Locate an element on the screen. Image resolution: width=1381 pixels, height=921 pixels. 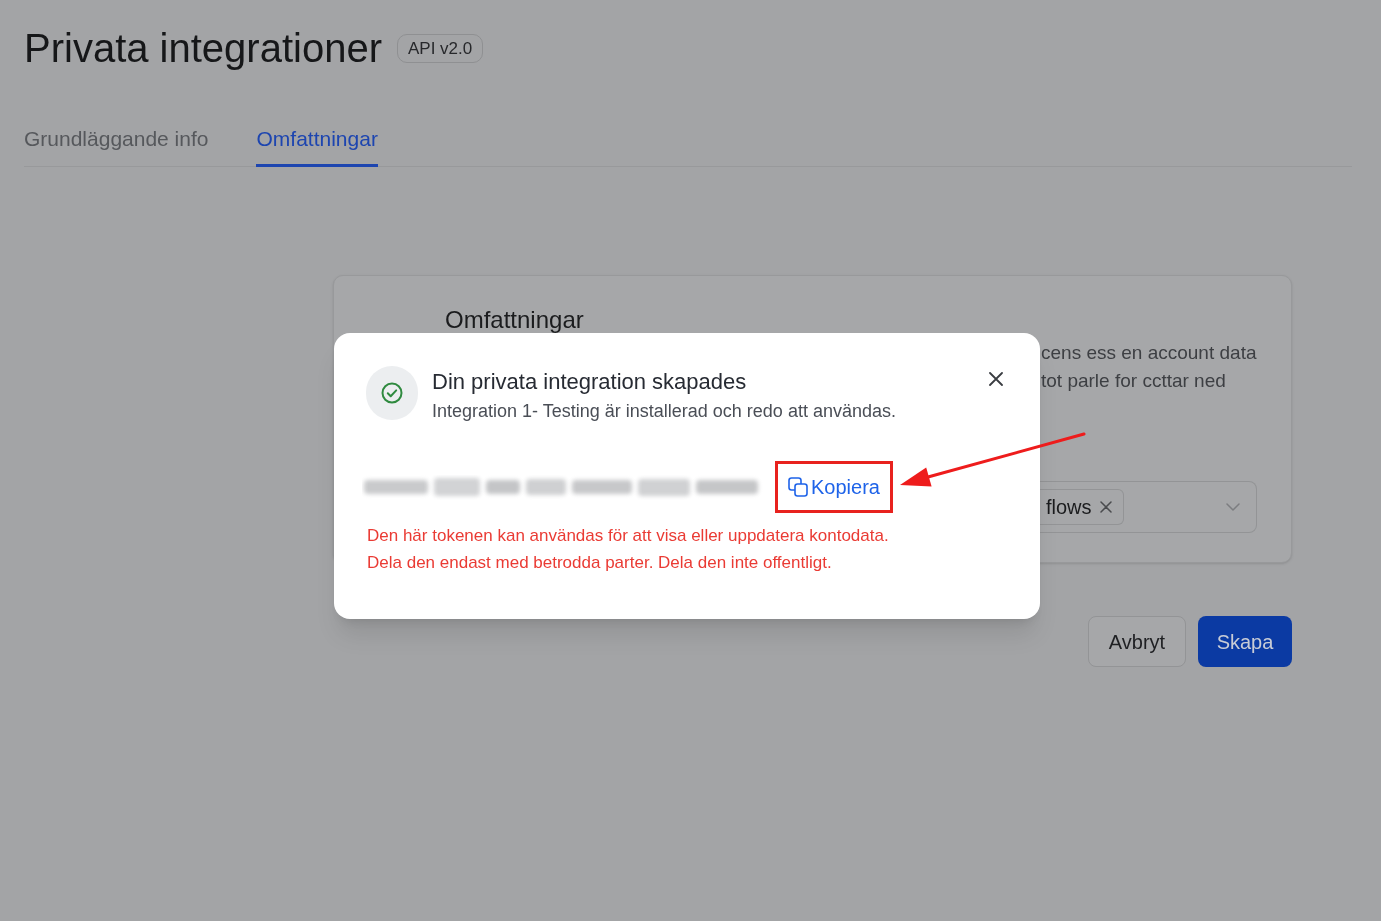
warning-text: Dela den endast med betrodda parter. Dela den inte offentligt. is located at coordinates (599, 563).